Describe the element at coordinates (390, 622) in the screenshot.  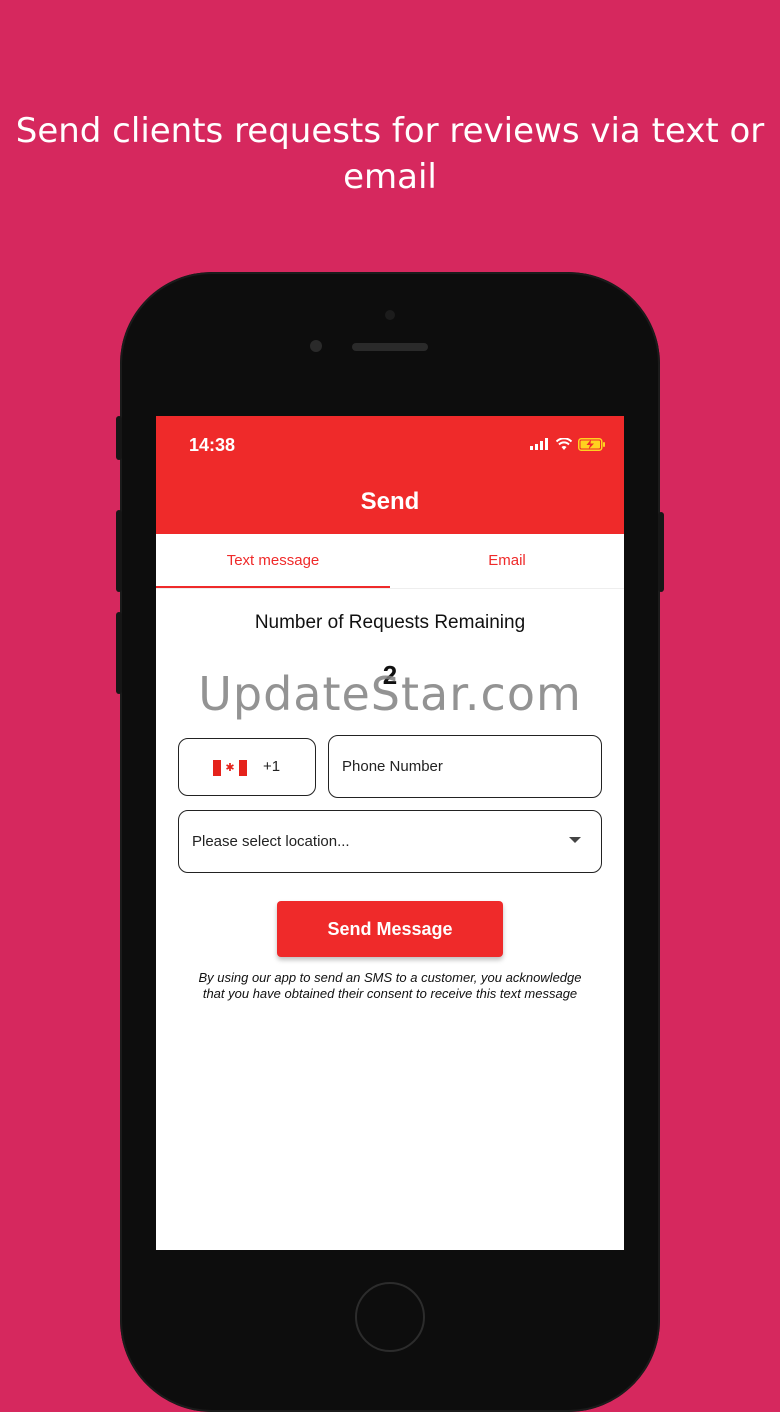
I see `requests-remaining-label: Number of Requests Remaining` at that location.